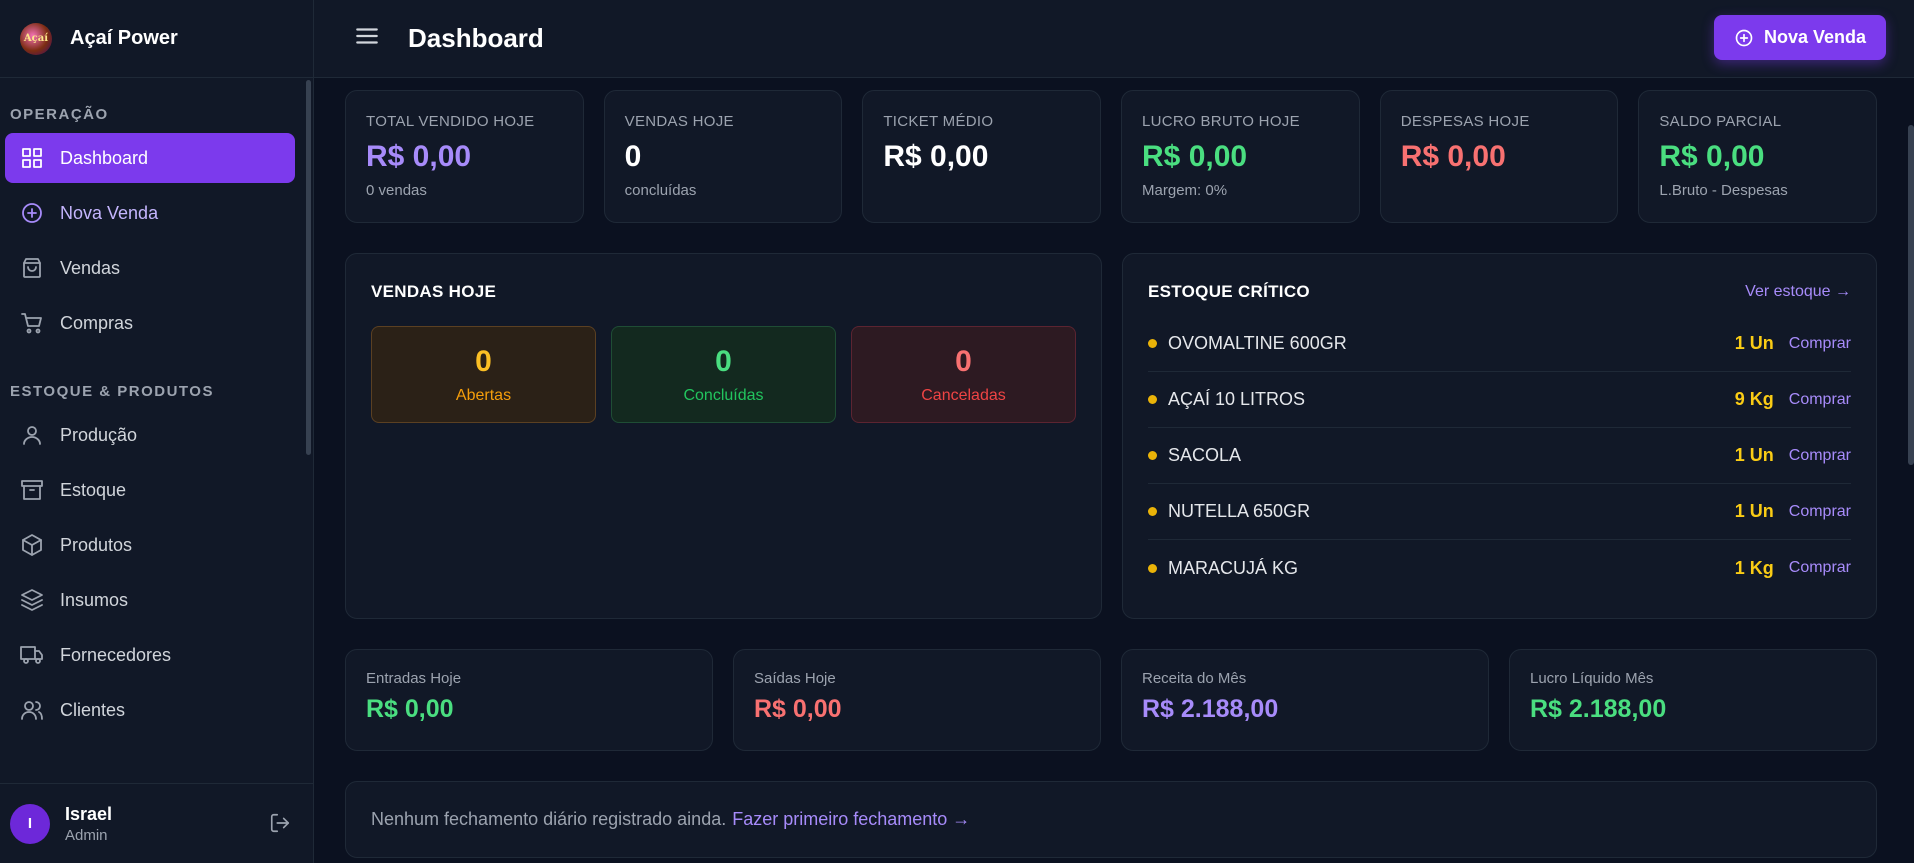  Describe the element at coordinates (1221, 121) in the screenshot. I see `stat-label: LUCRO BRUTO HOJE` at that location.